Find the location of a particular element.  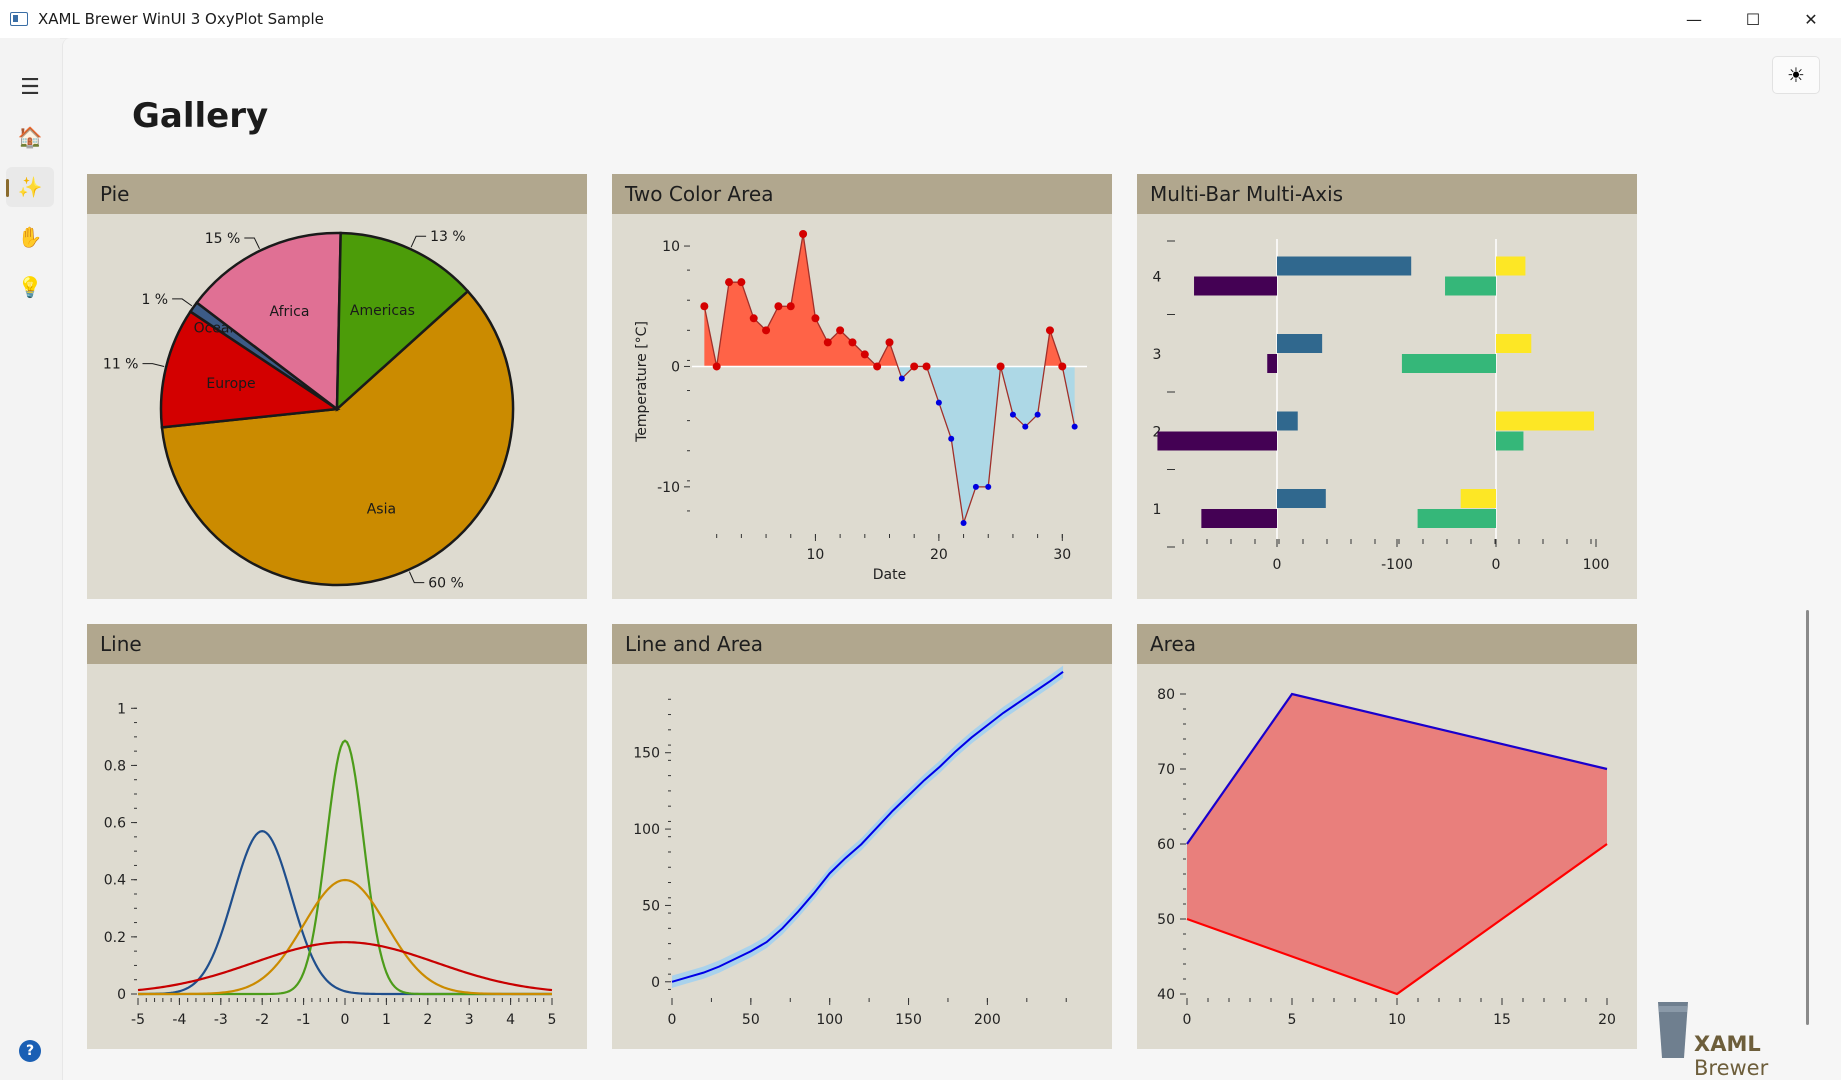

x-axis-label: Date is located at coordinates (889, 575).